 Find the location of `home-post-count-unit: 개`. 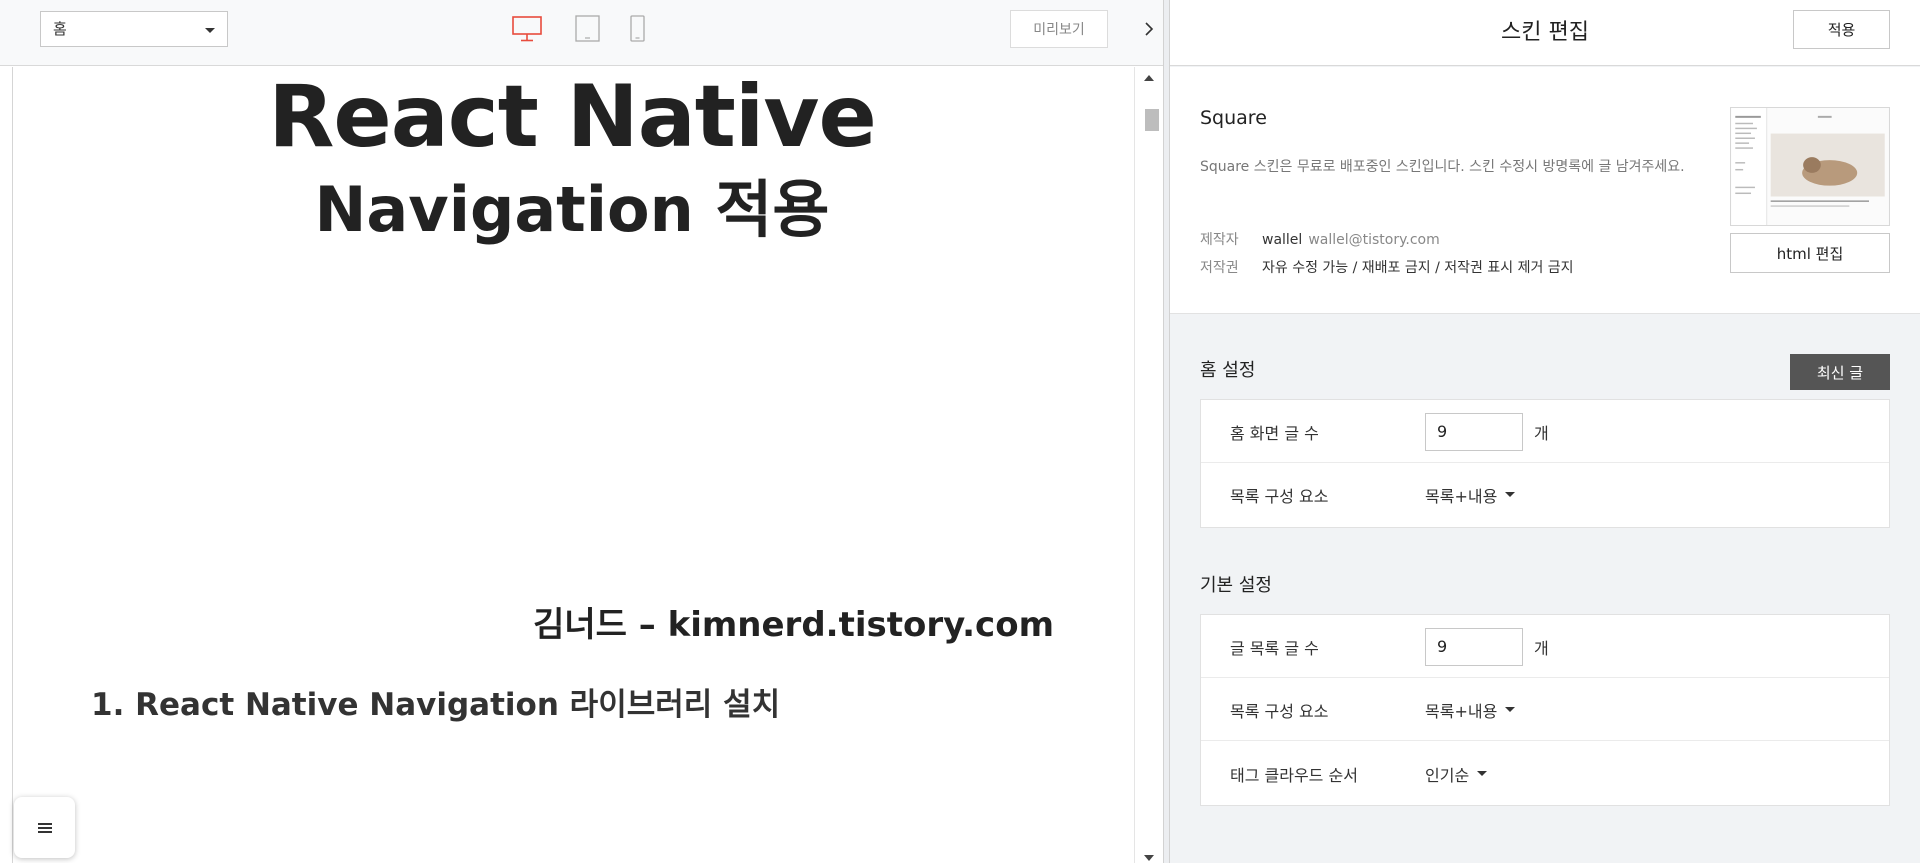

home-post-count-unit: 개 is located at coordinates (1541, 433).